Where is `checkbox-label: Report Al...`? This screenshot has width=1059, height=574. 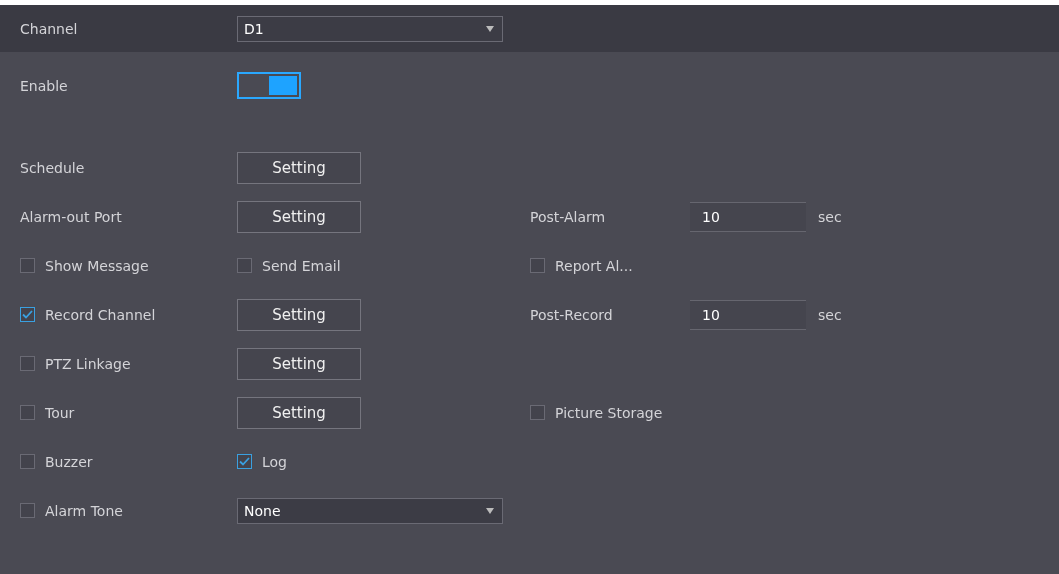
checkbox-label: Report Al... is located at coordinates (610, 265).